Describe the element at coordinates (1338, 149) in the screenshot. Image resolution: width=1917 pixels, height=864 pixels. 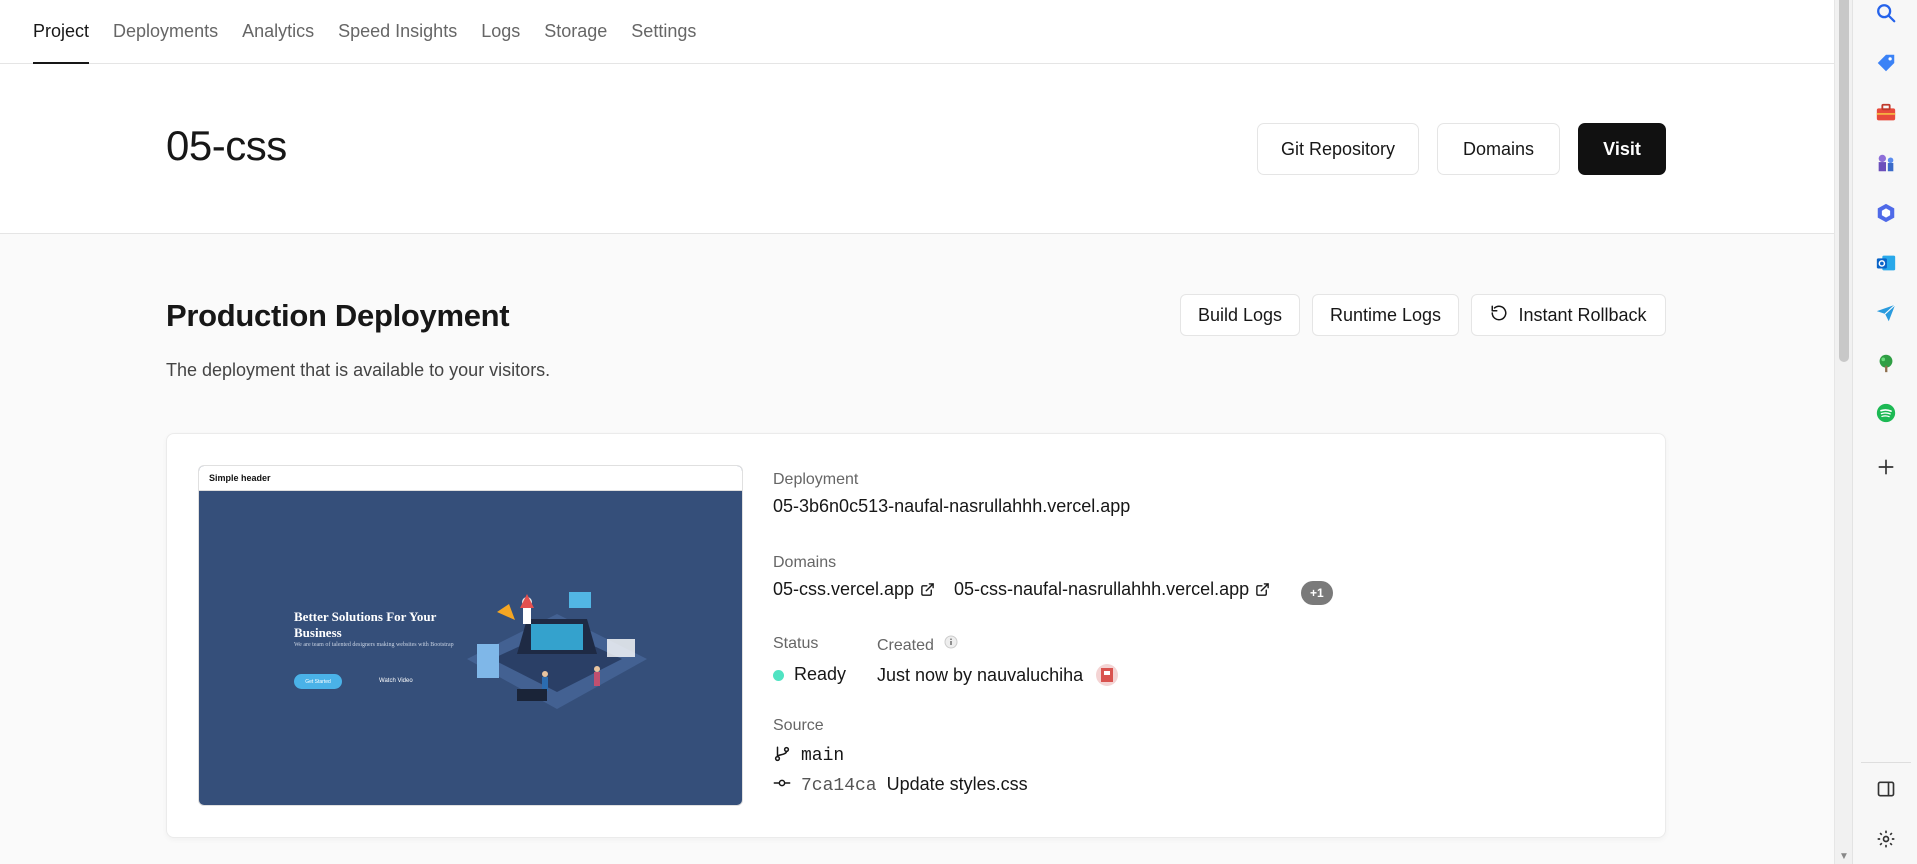
I see `git-repository-button: Git Repository` at that location.